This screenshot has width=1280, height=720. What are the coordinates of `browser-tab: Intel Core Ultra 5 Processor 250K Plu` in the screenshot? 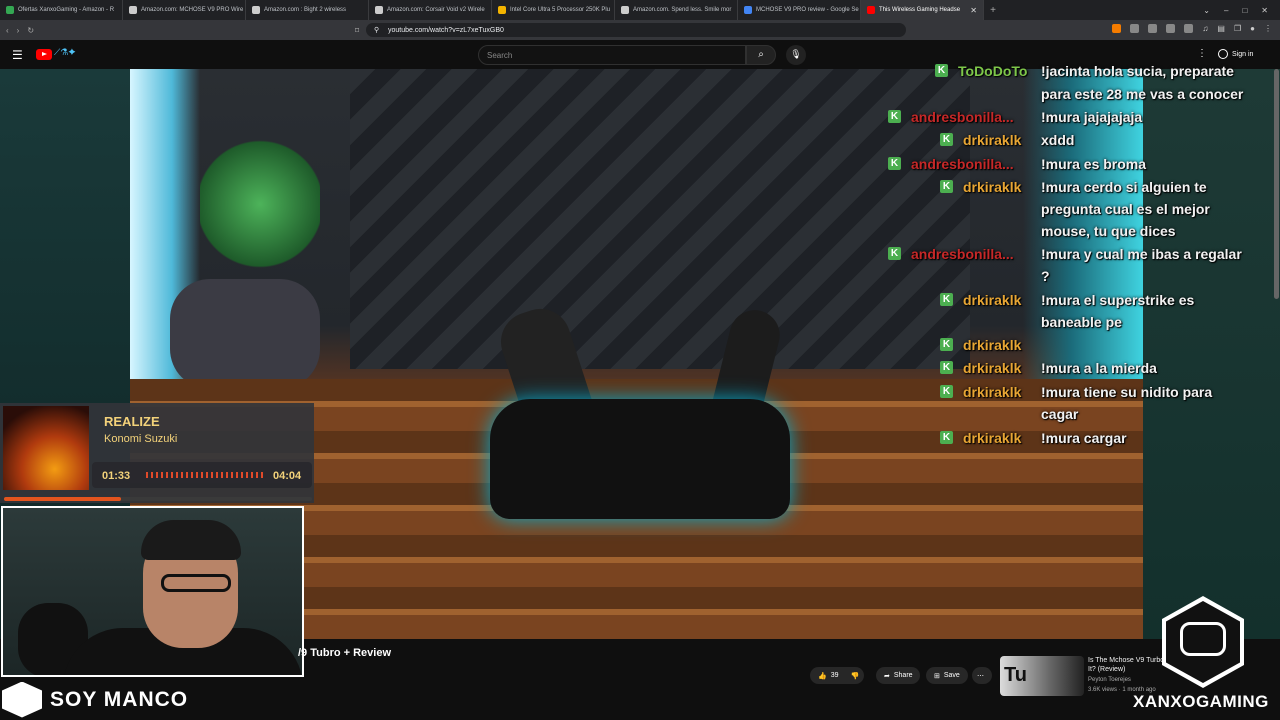 It's located at (553, 10).